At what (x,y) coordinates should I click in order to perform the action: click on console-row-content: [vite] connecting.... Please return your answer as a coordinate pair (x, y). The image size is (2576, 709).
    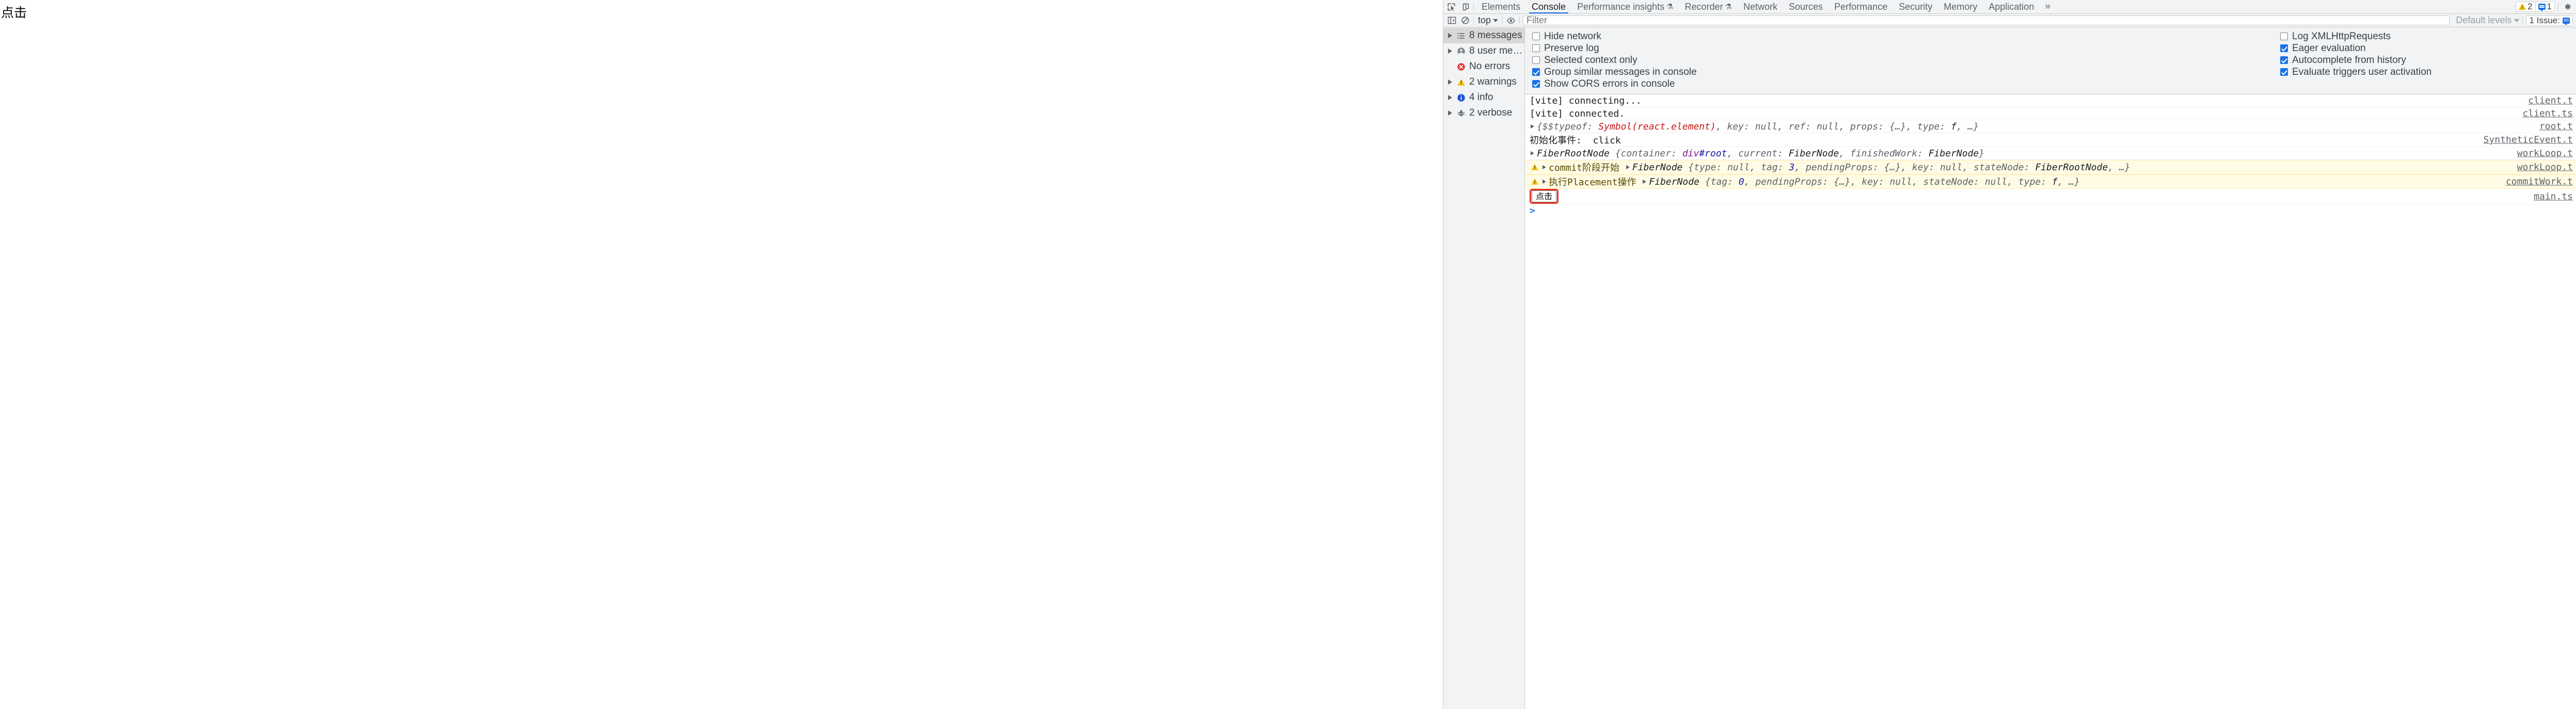
    Looking at the image, I should click on (2051, 101).